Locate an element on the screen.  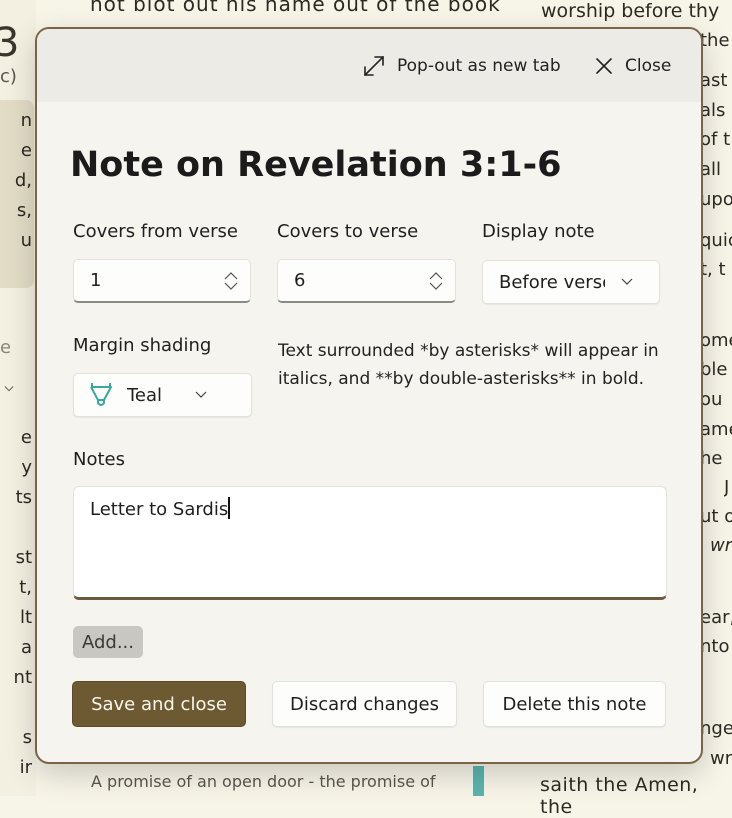
notes-textarea: Letter to Sardis is located at coordinates (370, 543).